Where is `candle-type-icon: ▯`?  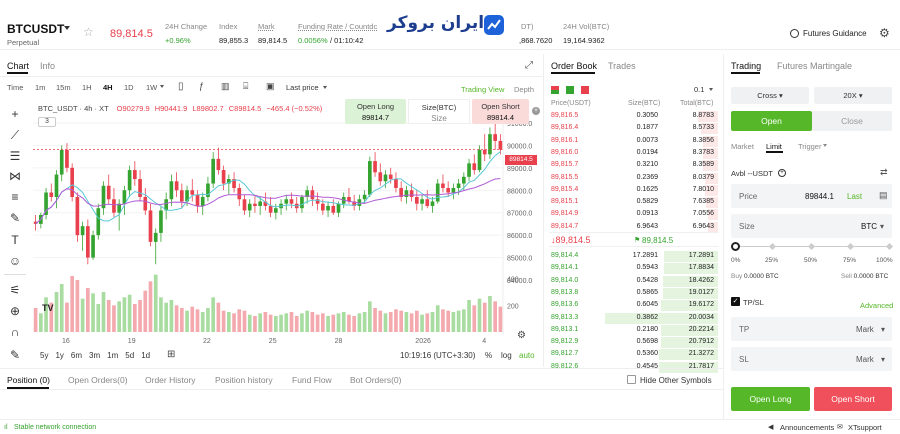 candle-type-icon: ▯ is located at coordinates (181, 86).